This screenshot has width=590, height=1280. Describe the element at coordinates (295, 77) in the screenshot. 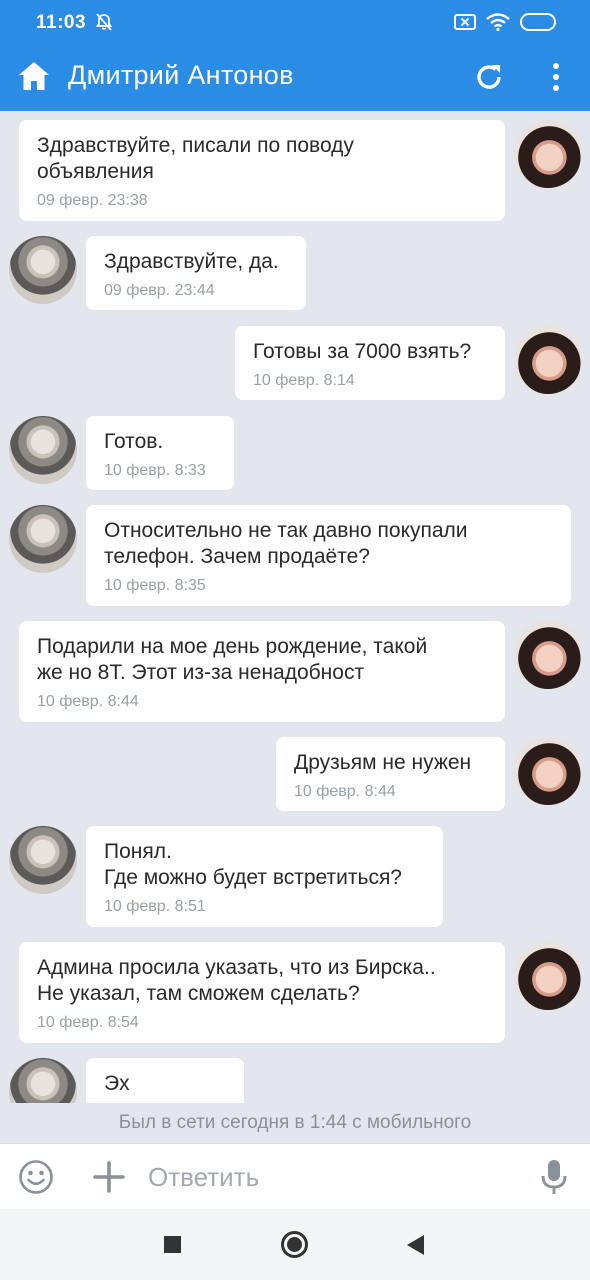

I see `app-bar: Дмитрий Антонов` at that location.